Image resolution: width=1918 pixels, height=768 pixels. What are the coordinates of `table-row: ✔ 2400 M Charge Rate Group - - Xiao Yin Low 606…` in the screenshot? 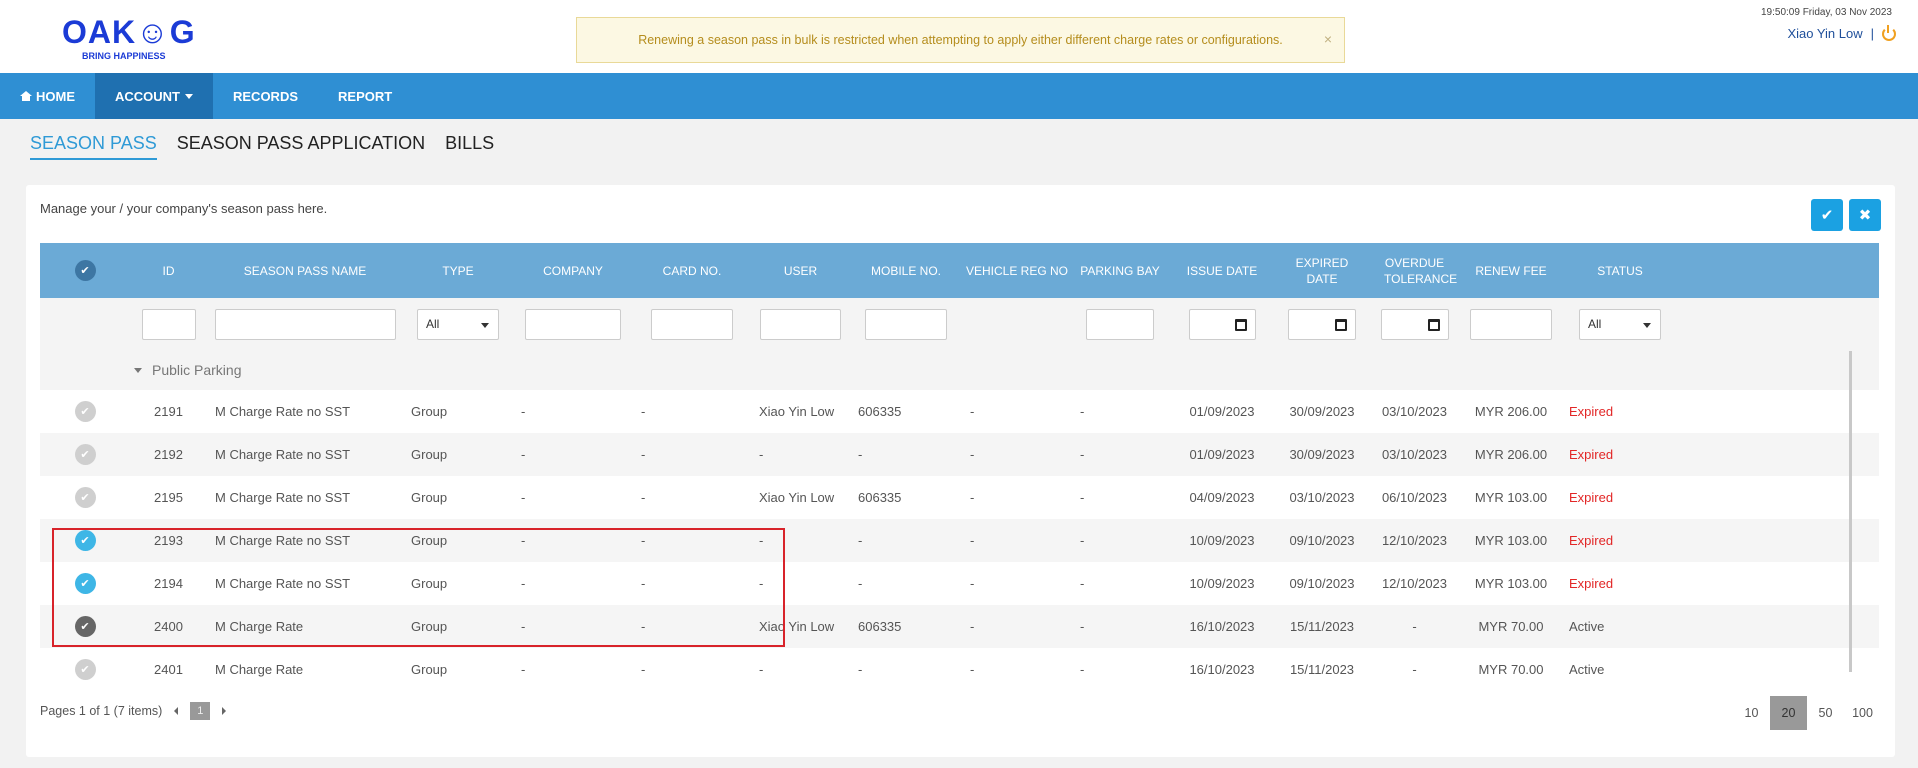 It's located at (959, 626).